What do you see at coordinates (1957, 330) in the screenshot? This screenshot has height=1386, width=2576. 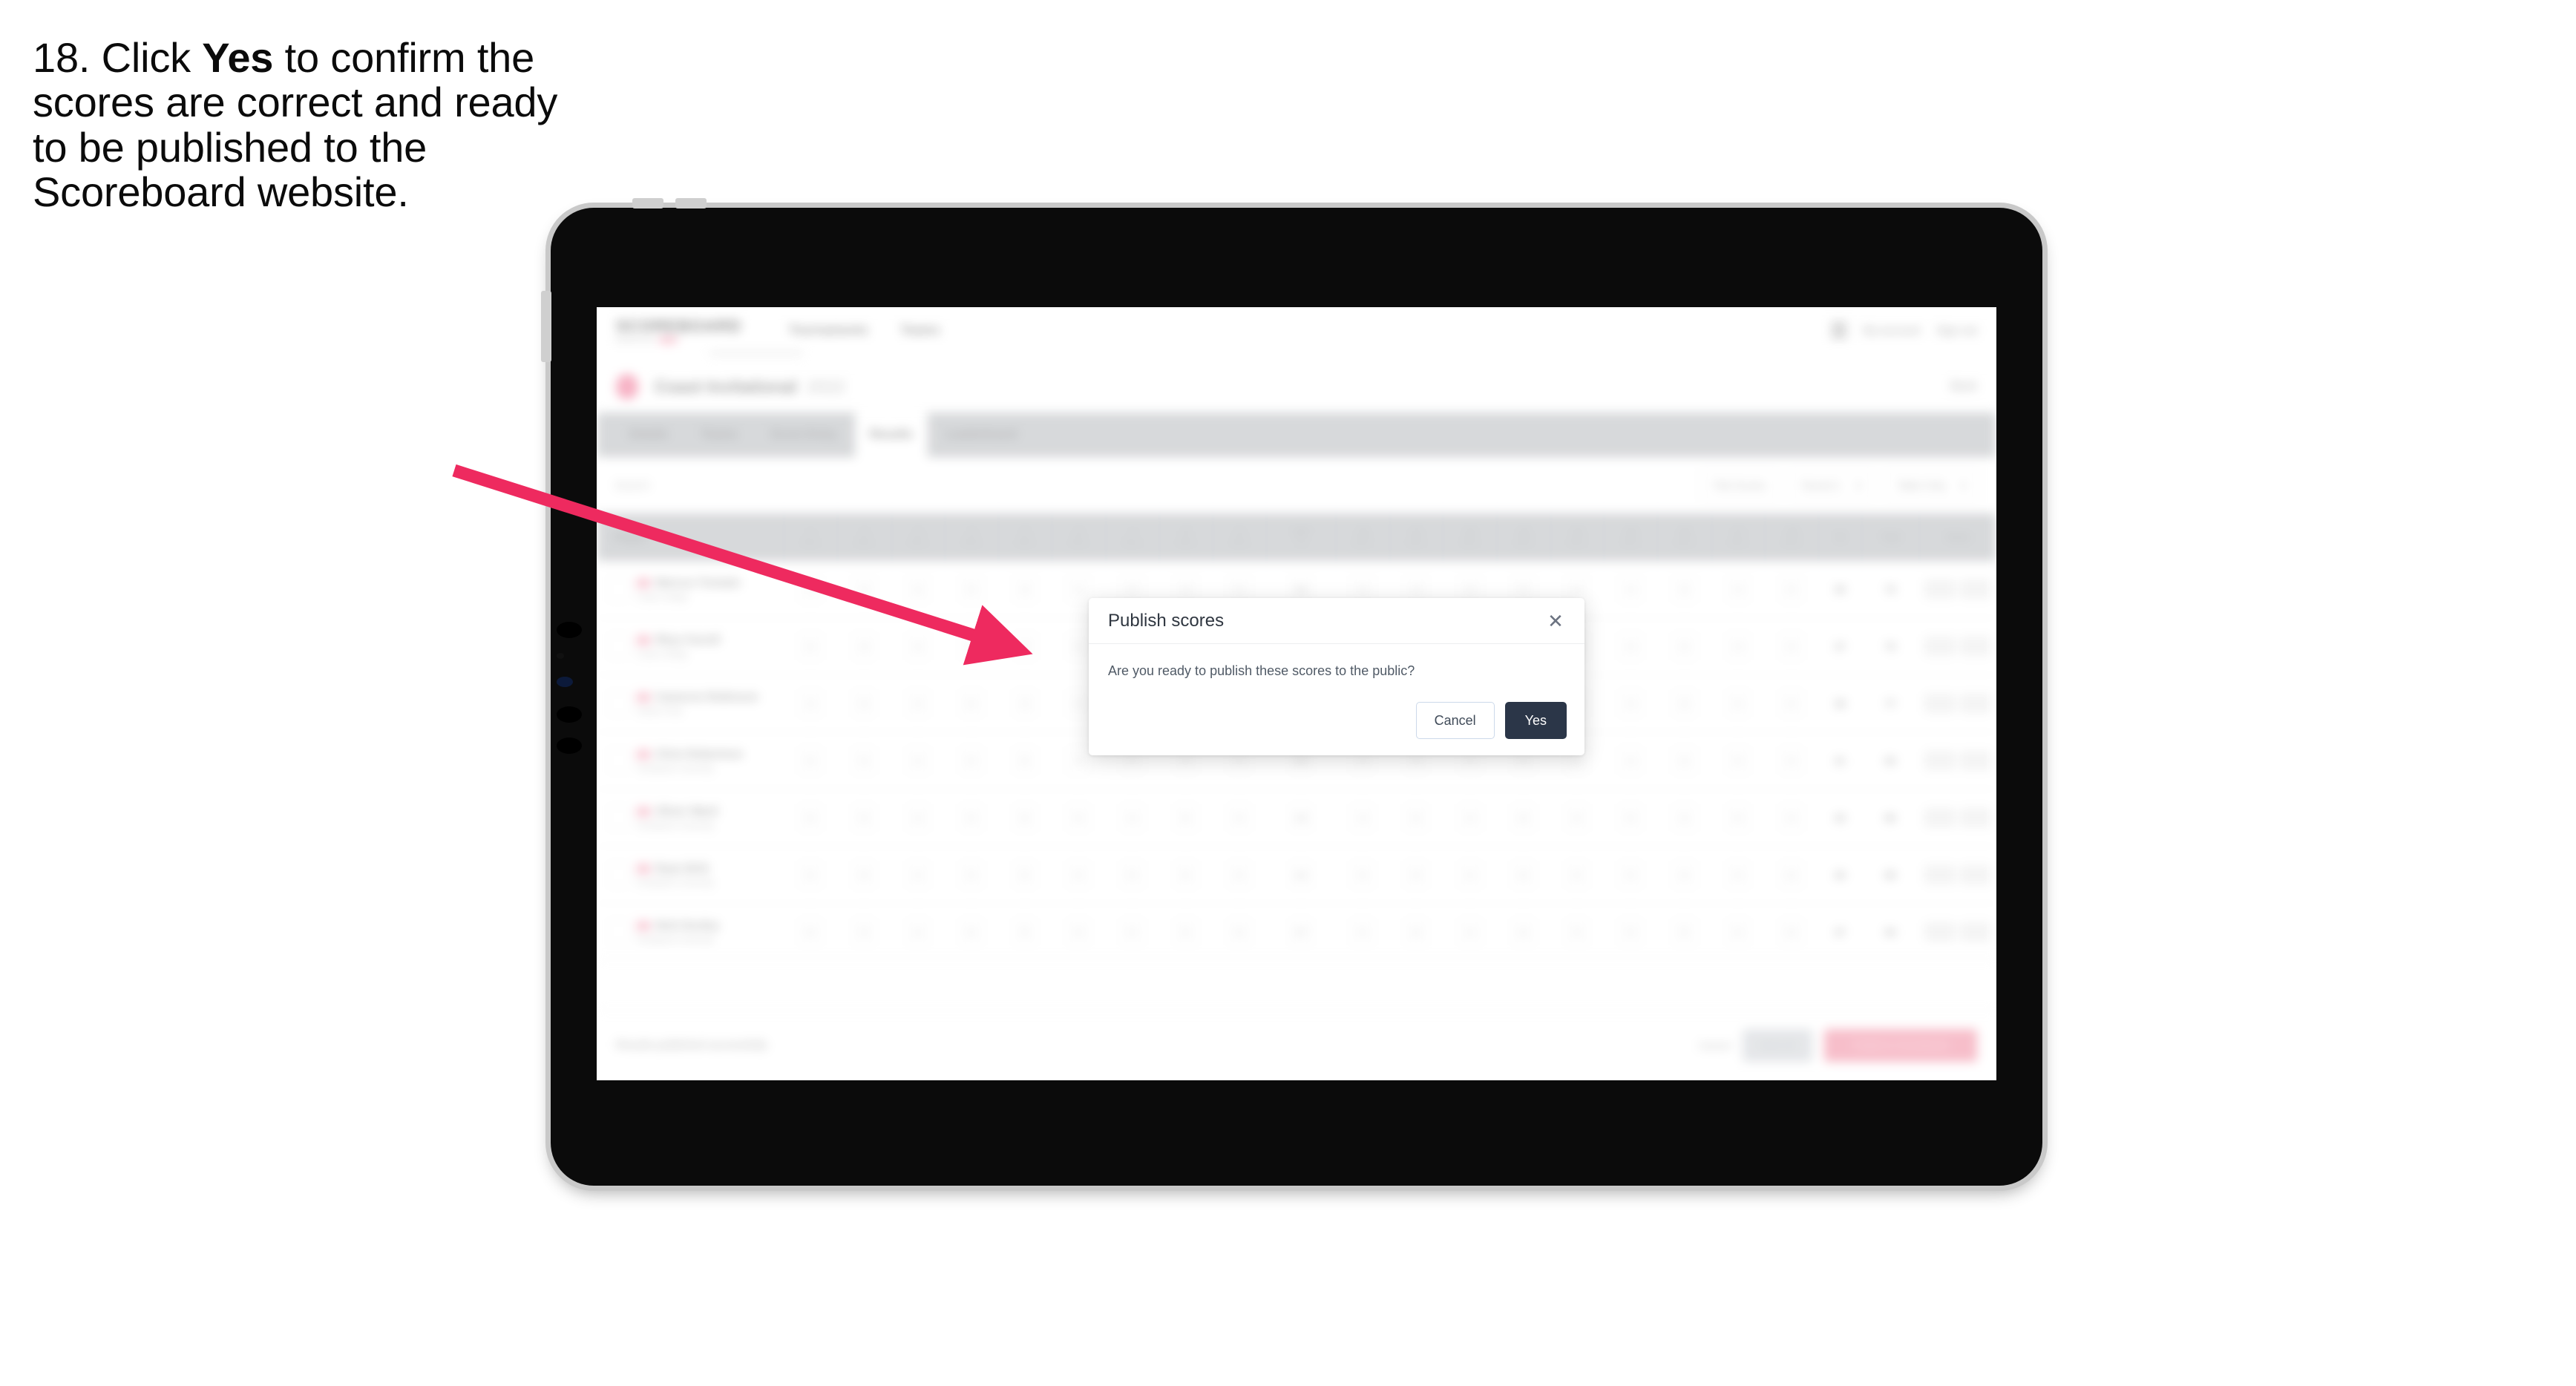 I see `signout-link: Sign out` at bounding box center [1957, 330].